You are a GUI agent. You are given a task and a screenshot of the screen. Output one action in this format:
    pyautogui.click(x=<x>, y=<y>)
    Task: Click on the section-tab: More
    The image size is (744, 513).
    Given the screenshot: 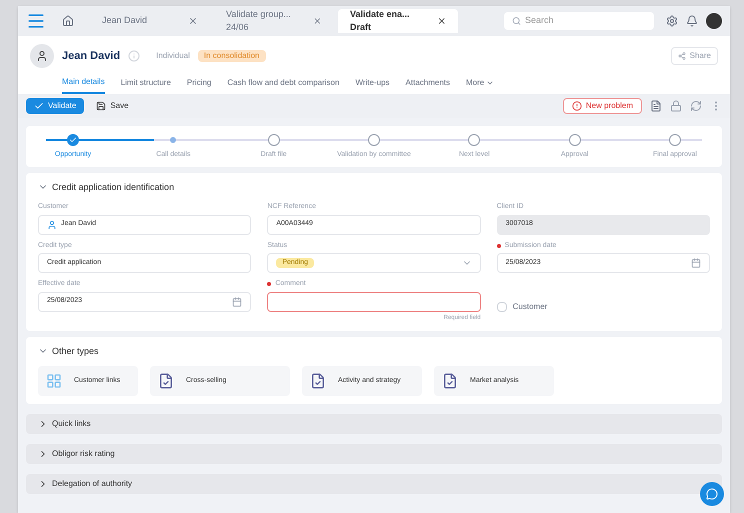 What is the action you would take?
    pyautogui.click(x=480, y=83)
    